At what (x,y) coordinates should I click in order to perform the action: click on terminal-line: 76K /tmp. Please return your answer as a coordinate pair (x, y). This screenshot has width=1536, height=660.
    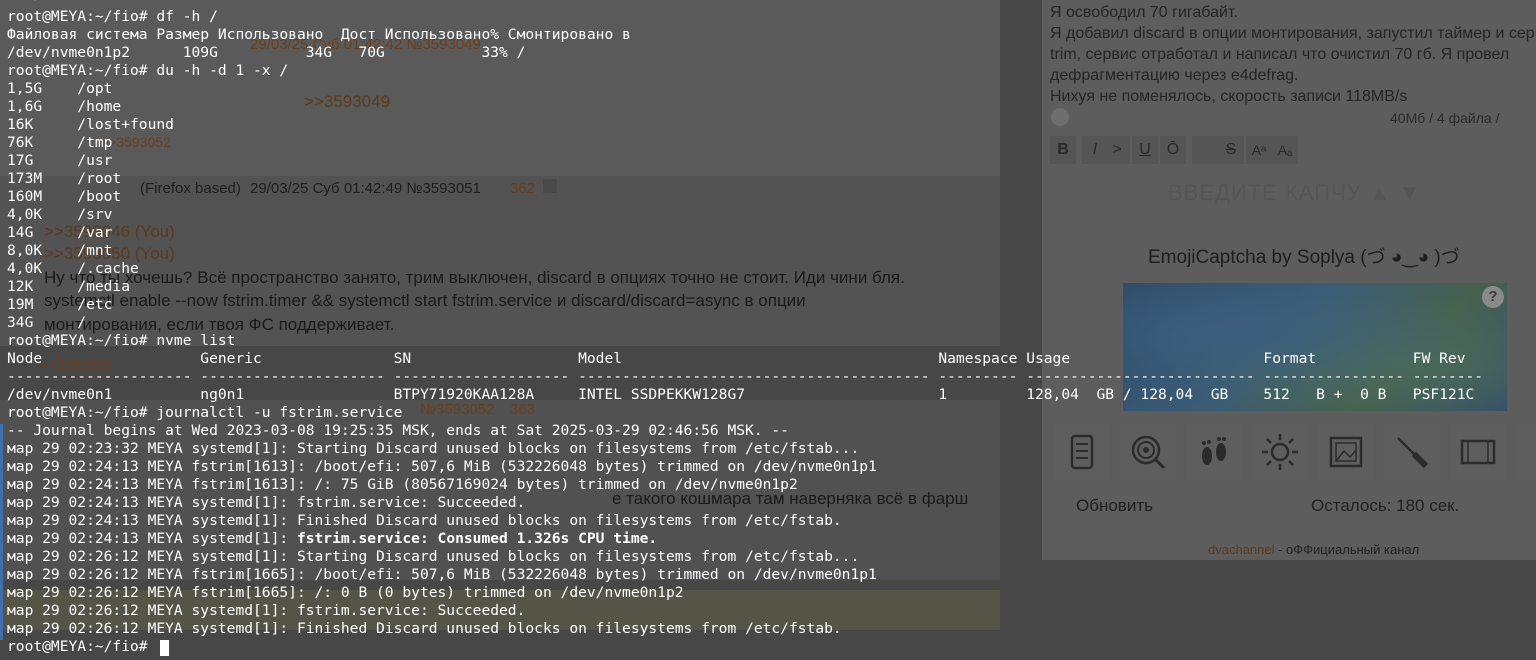
    Looking at the image, I should click on (60, 142).